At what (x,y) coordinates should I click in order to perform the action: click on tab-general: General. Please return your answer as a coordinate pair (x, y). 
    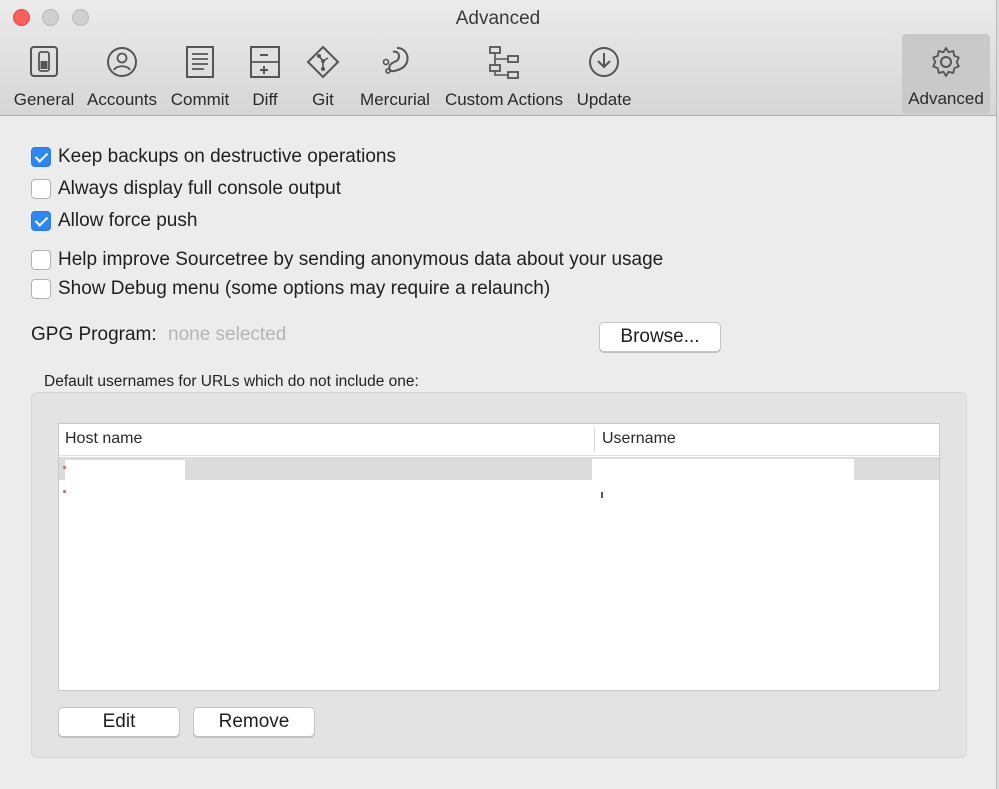
    Looking at the image, I should click on (44, 76).